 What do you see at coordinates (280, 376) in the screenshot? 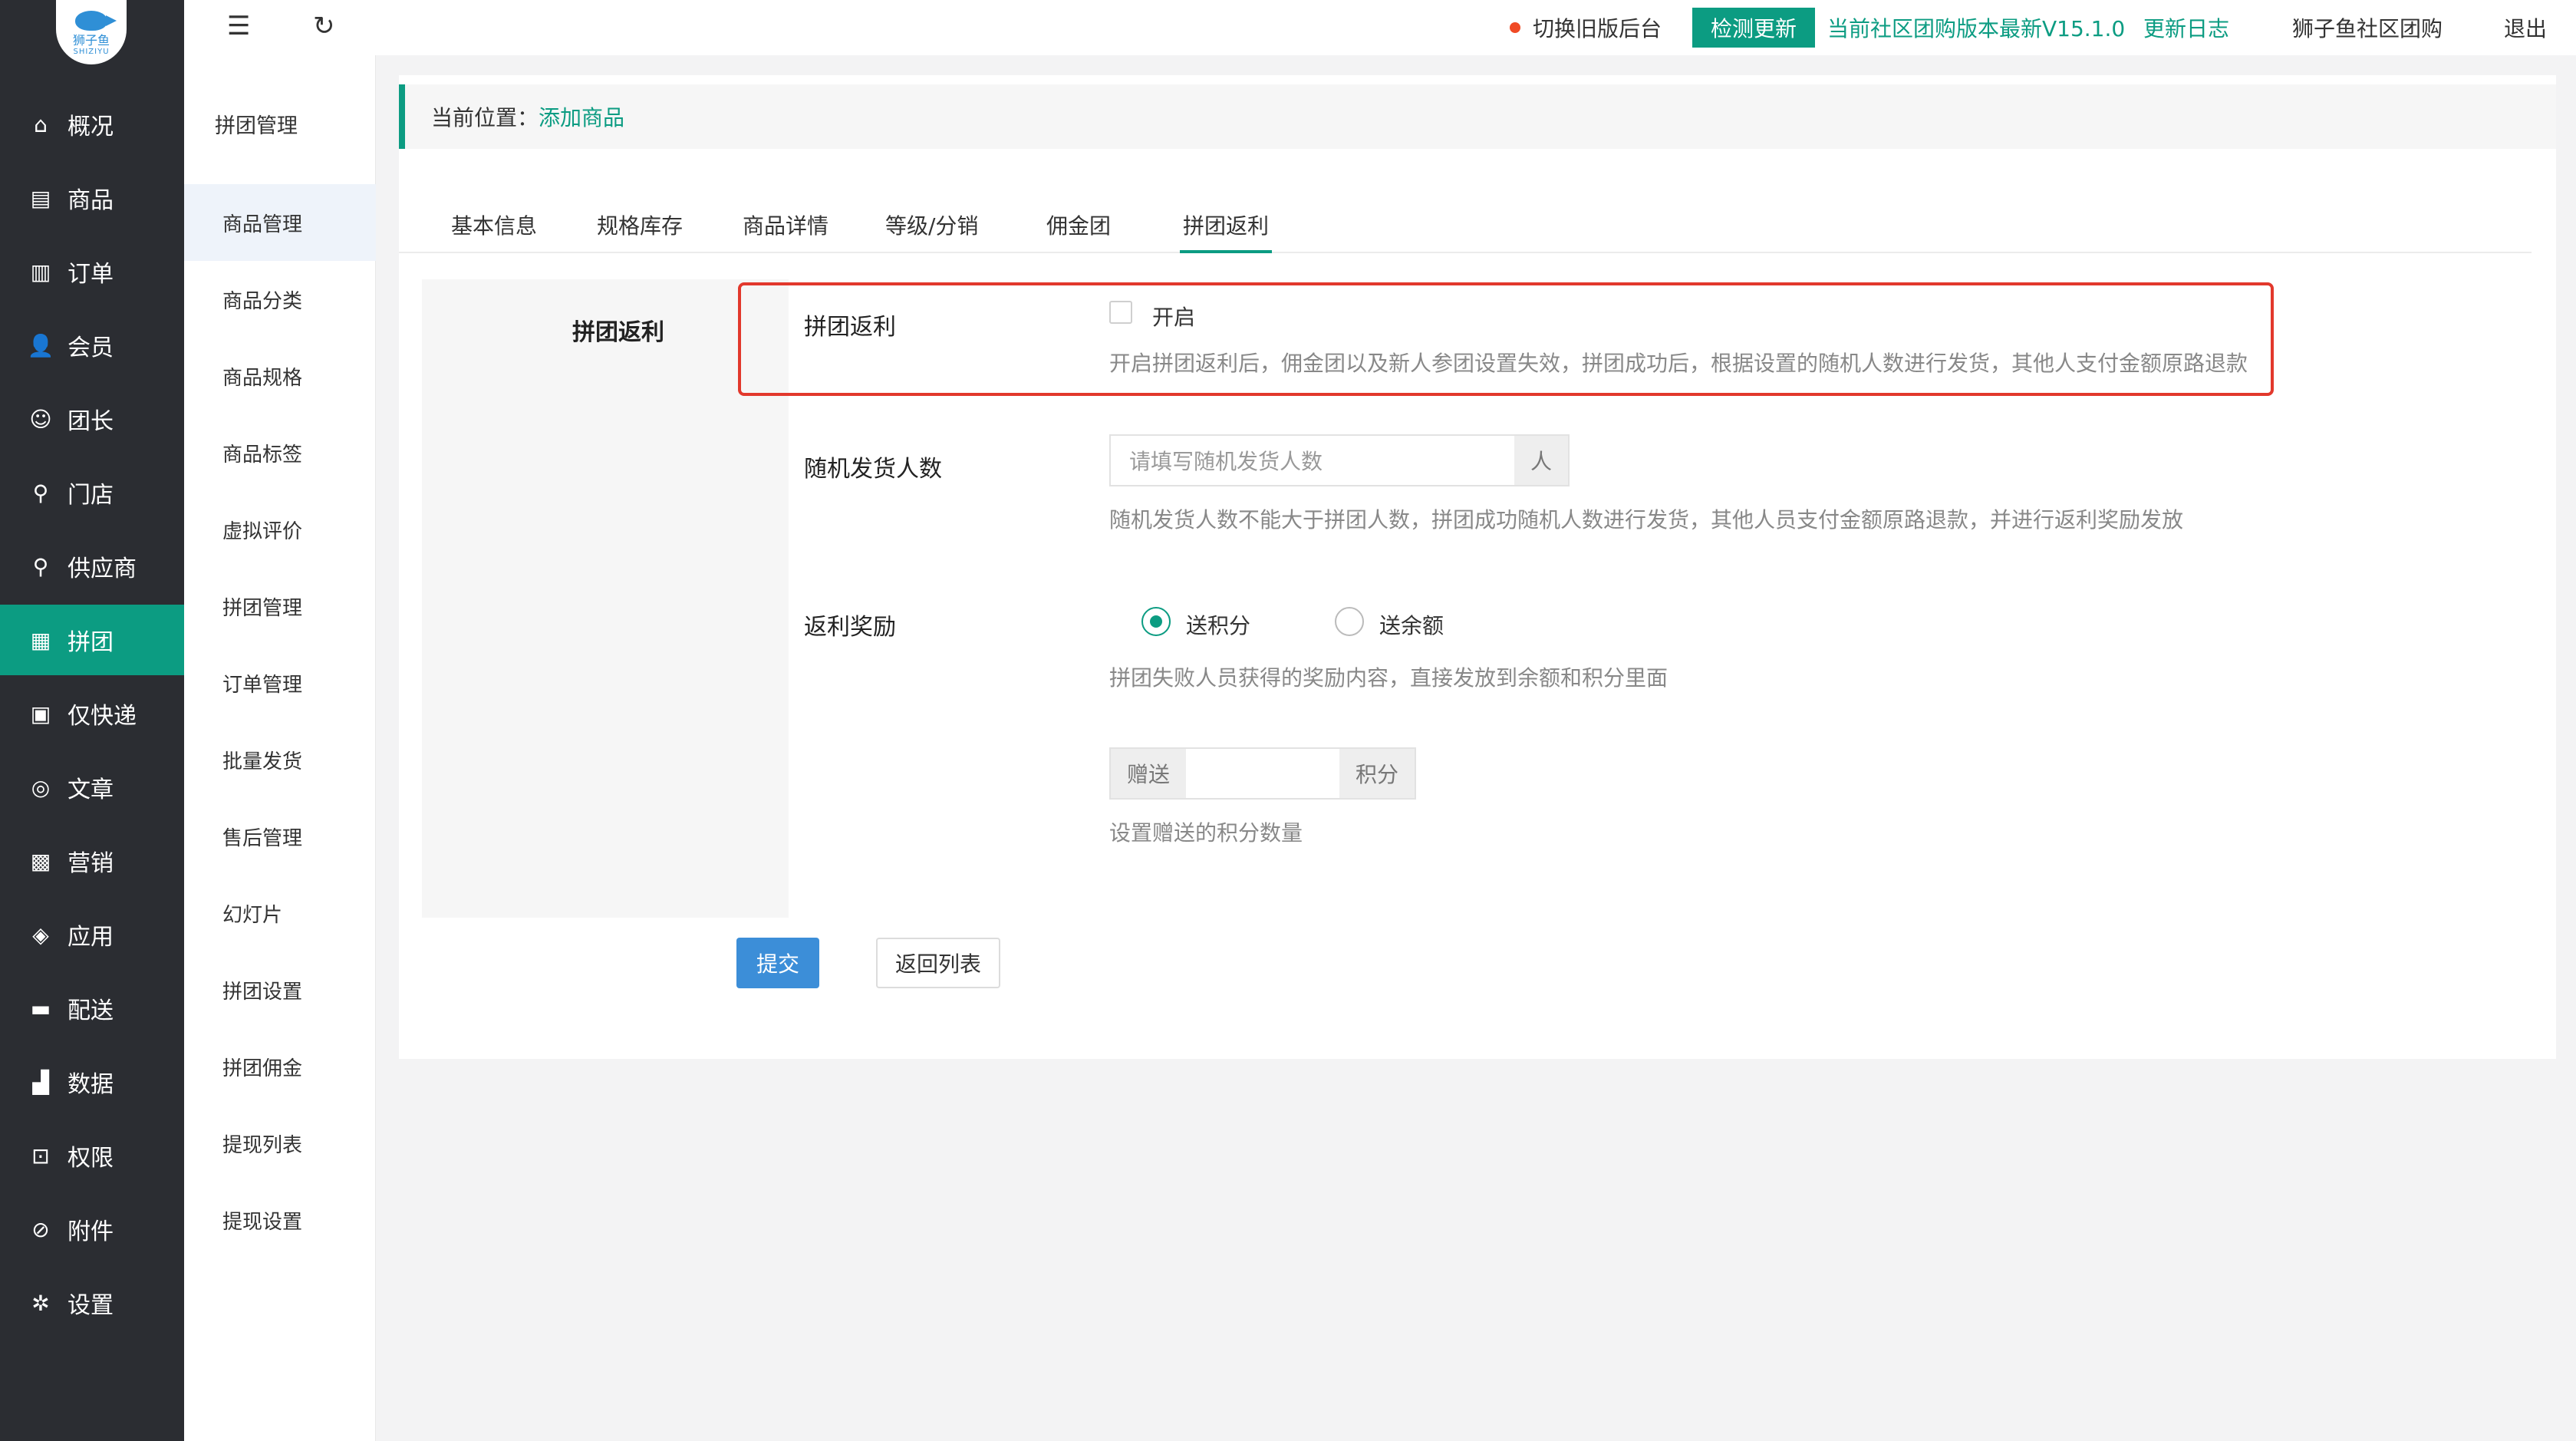
I see `subnav-item-product-spec: 商品规格` at bounding box center [280, 376].